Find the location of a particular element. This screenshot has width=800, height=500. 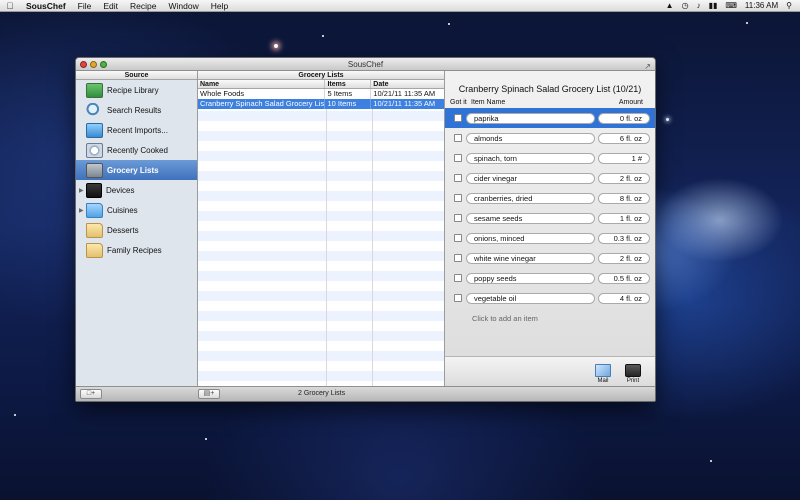

grocery-item-row: onions, minced 0.3 fl. oz is located at coordinates (550, 238).